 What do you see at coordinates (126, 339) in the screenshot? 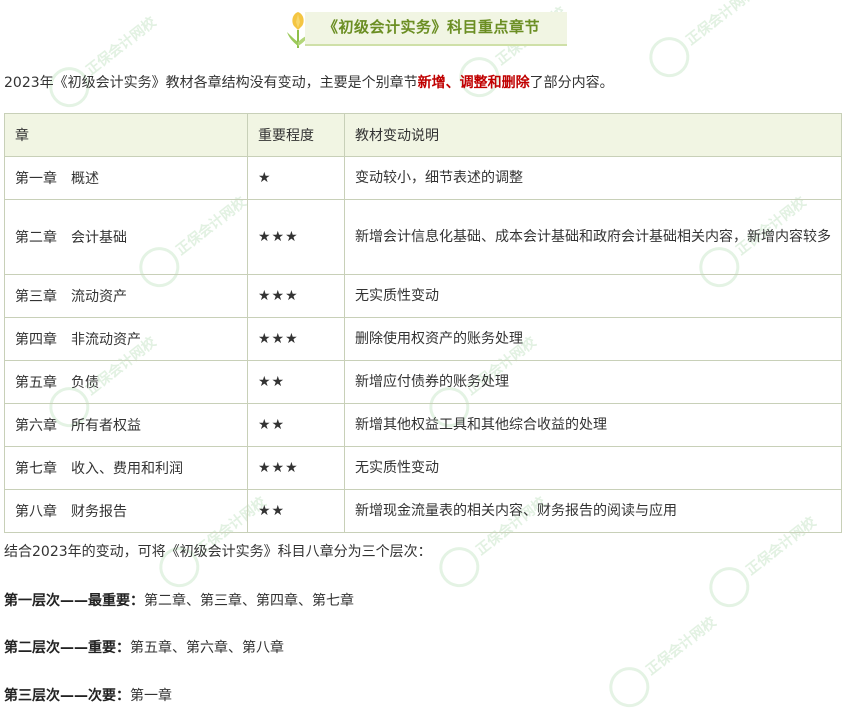
I see `chapter-cell: 第四章 非流动资产` at bounding box center [126, 339].